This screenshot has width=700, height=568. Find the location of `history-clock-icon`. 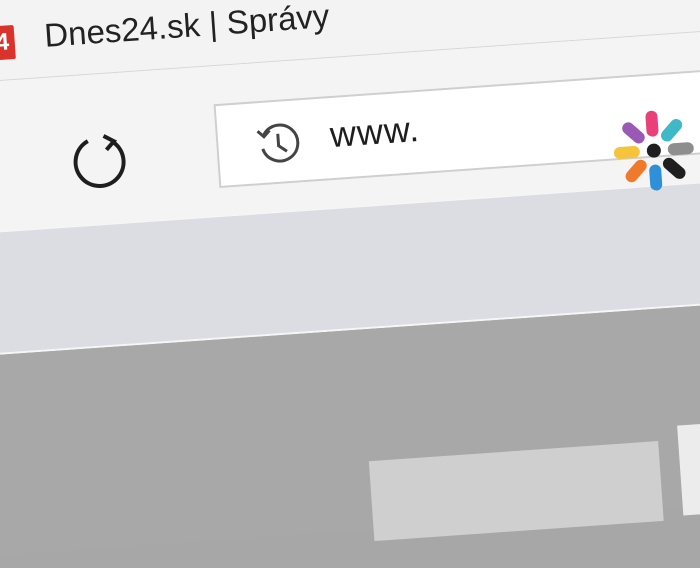

history-clock-icon is located at coordinates (278, 143).